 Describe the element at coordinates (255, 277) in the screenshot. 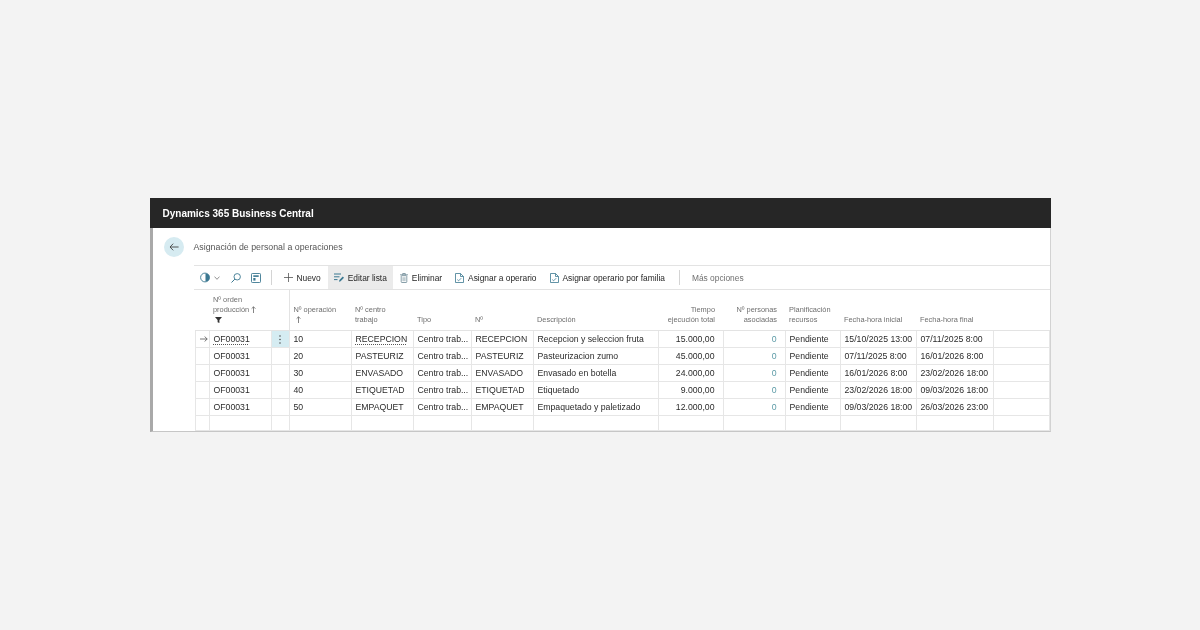

I see `panel-icon` at that location.